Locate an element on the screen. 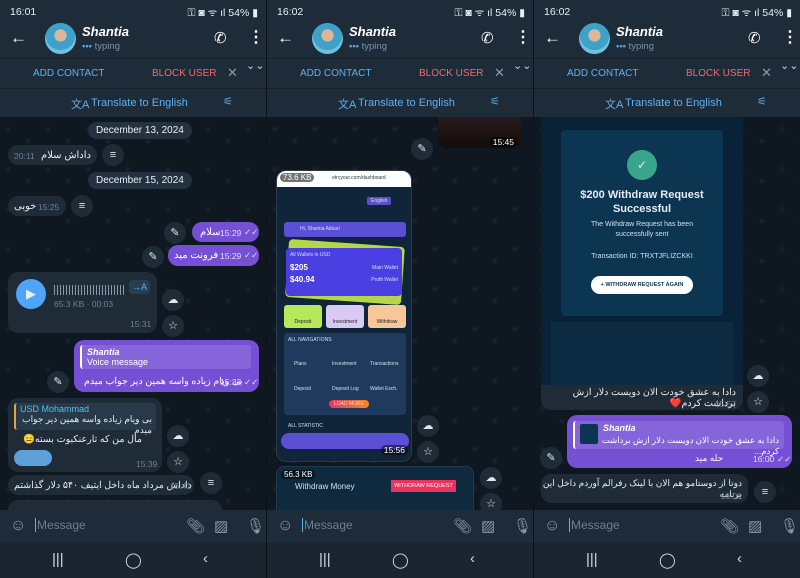 The height and width of the screenshot is (578, 800). outgoing-message: سلام 15:29 ✓✓ is located at coordinates (225, 232).